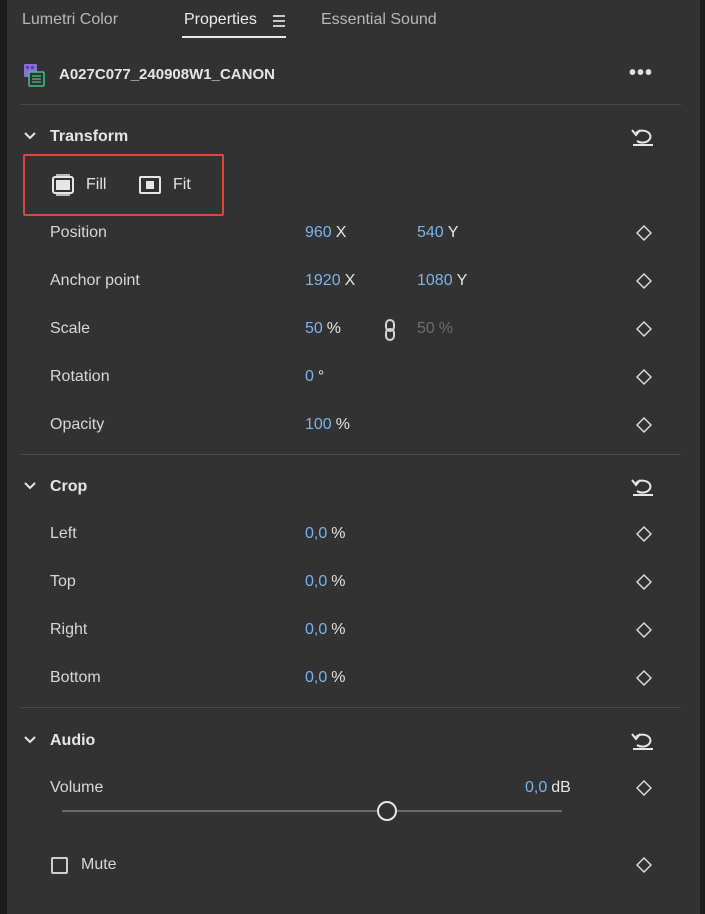  What do you see at coordinates (353, 378) in the screenshot?
I see `rotation-row: Rotation 0 °` at bounding box center [353, 378].